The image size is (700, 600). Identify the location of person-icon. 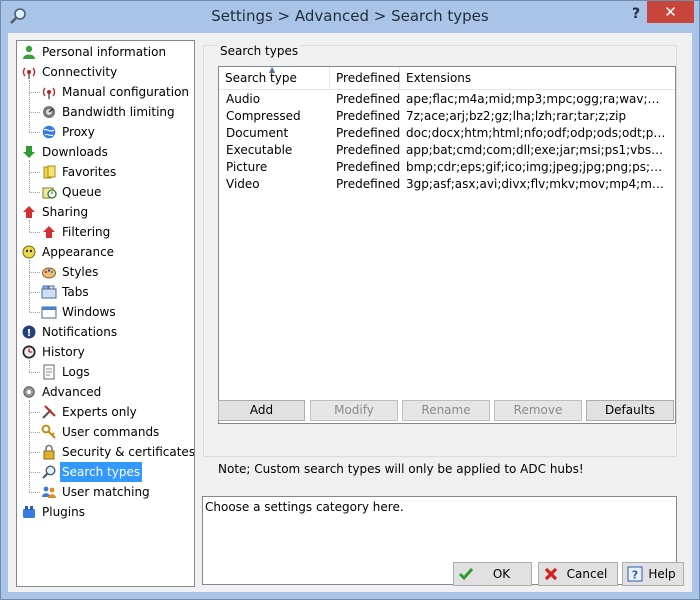
(29, 52).